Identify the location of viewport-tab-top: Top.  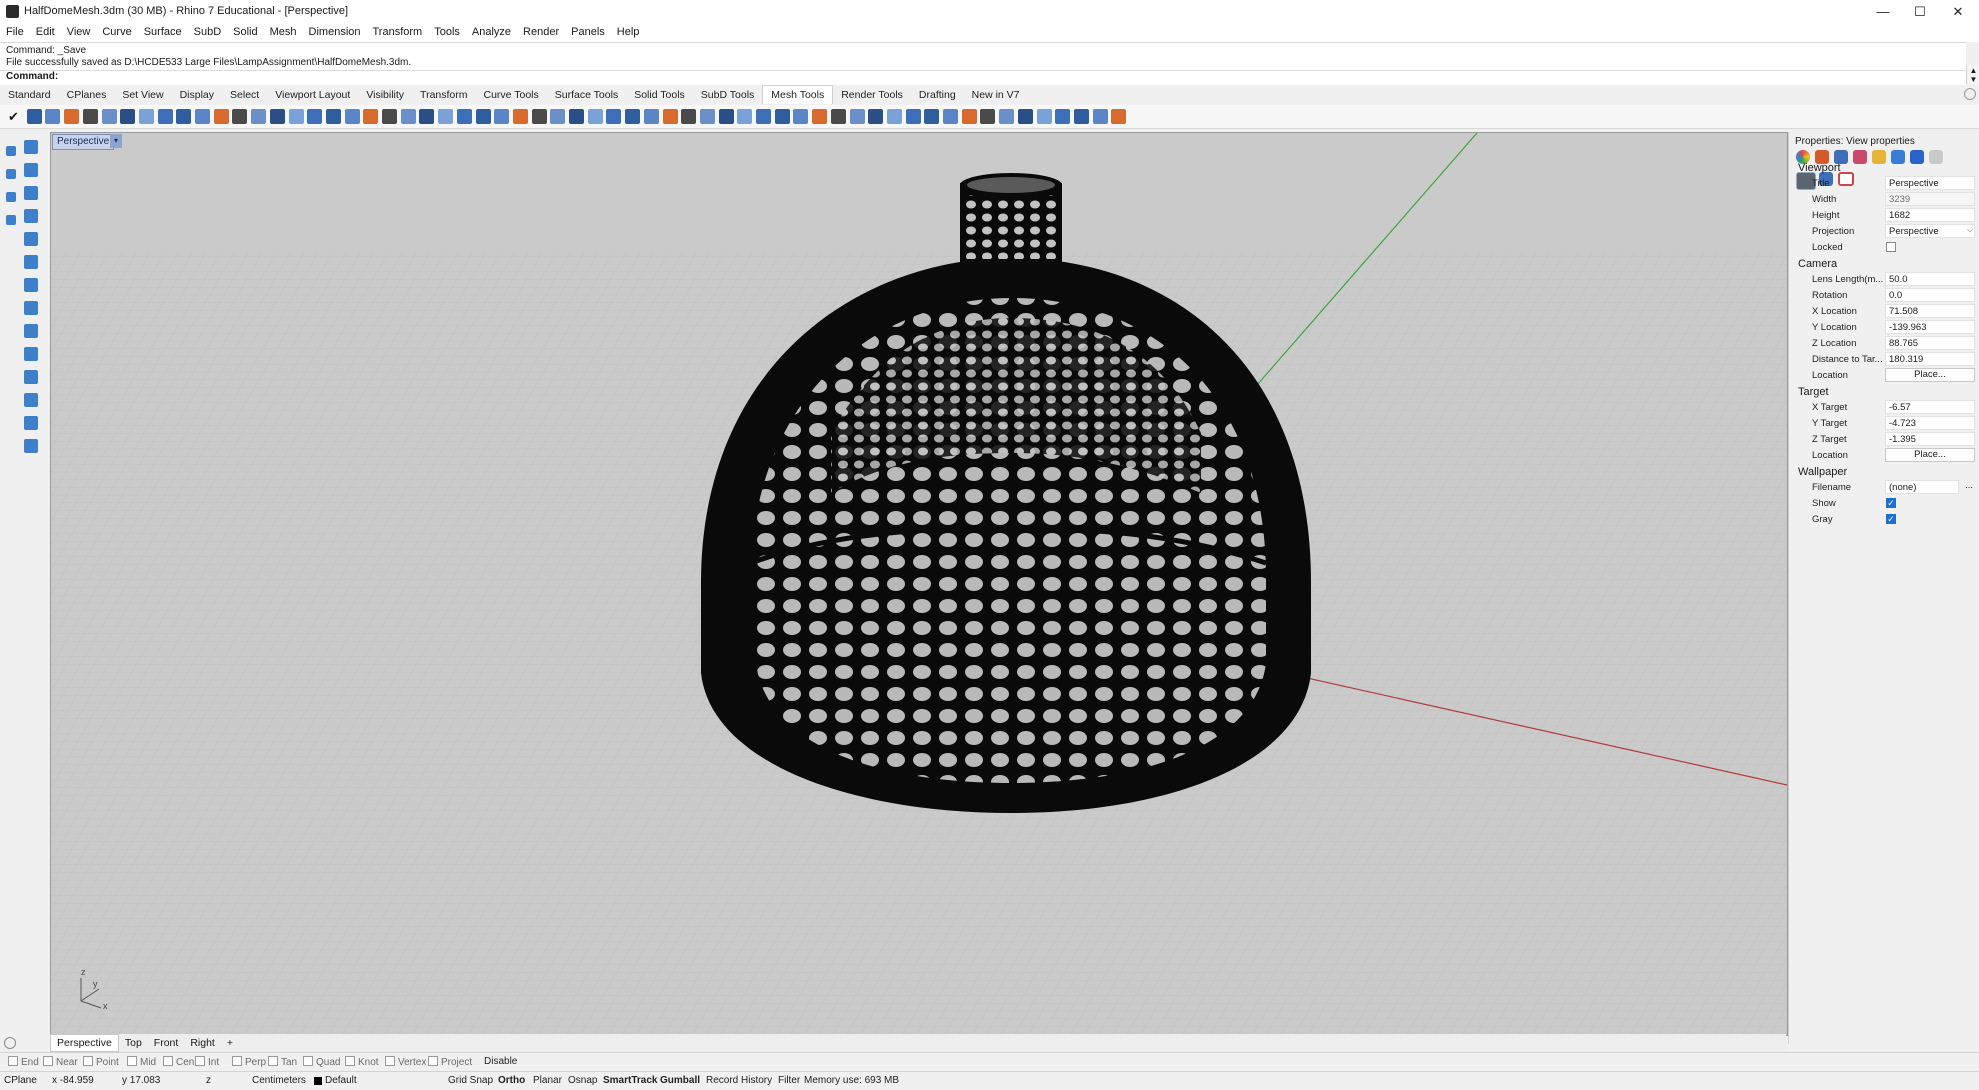
(133, 1043).